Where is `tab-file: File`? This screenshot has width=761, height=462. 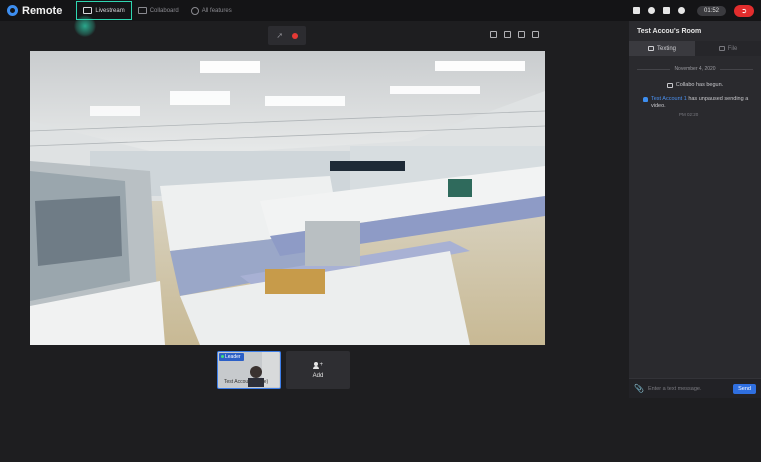
tab-file: File is located at coordinates (728, 48).